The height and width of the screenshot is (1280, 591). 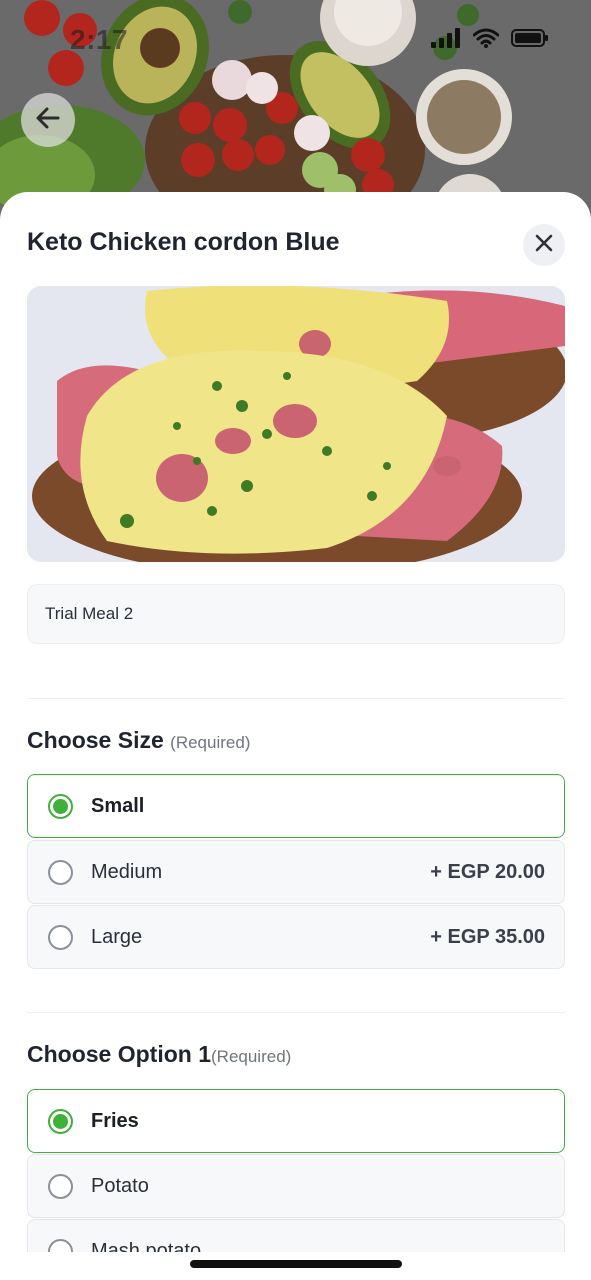 I want to click on meal-description-text: Trial Meal 2, so click(x=89, y=613).